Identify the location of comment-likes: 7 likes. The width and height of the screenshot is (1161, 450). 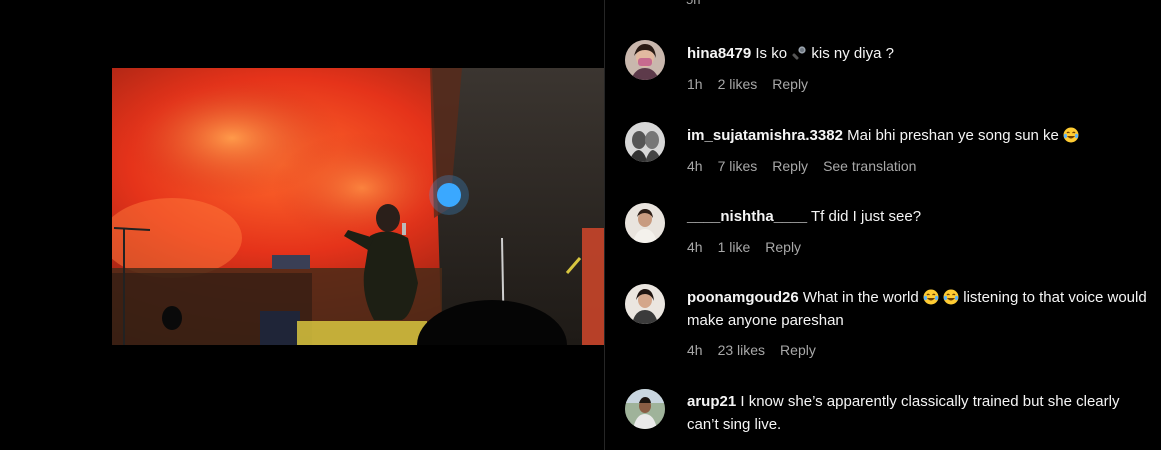
(738, 166).